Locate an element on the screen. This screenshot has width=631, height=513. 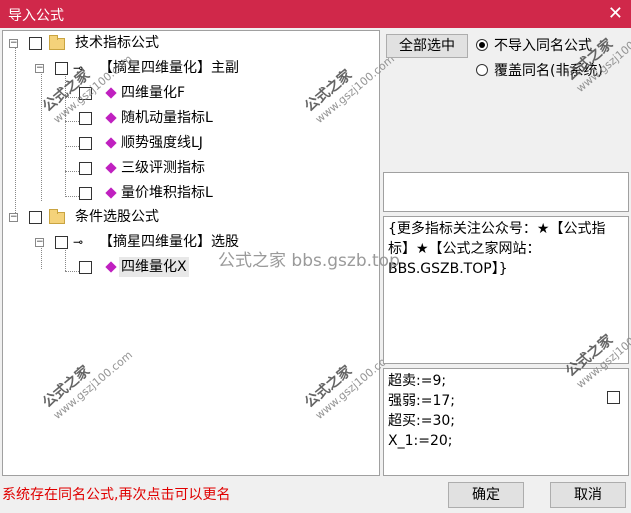
tree-item: 量价堆积指标L is located at coordinates (188, 193).